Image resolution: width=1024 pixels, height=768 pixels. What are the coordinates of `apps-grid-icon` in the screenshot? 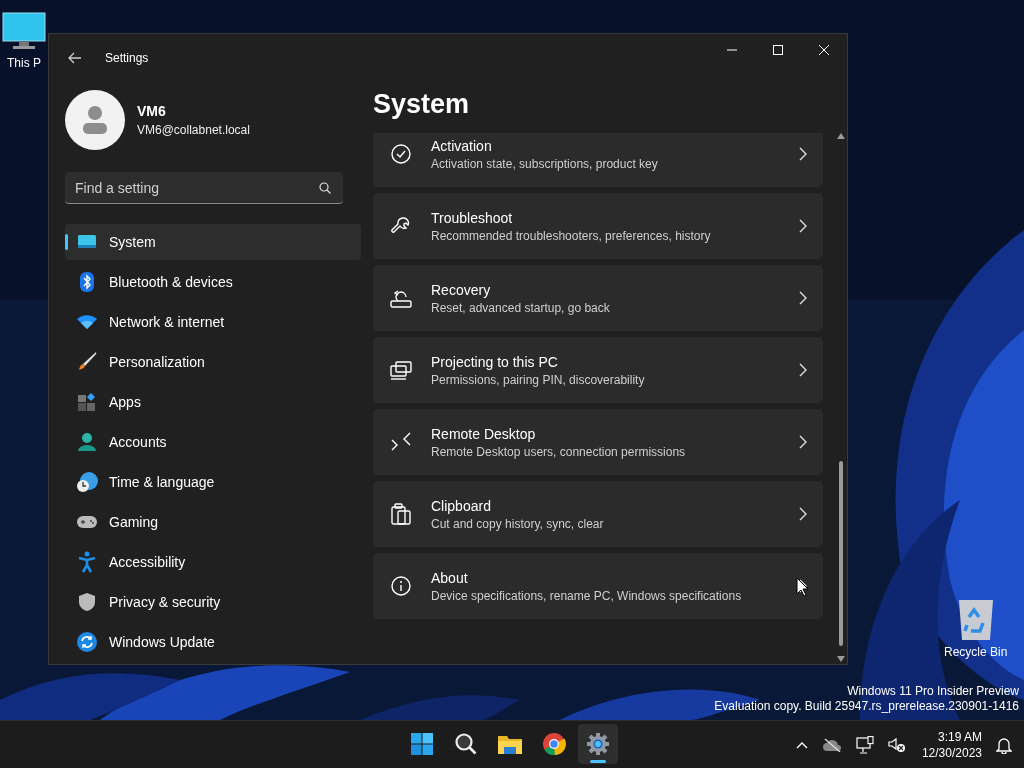 It's located at (87, 402).